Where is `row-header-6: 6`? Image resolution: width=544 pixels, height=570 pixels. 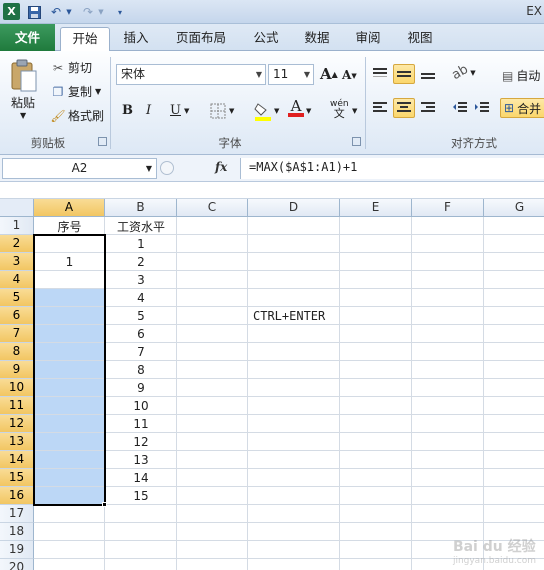 row-header-6: 6 is located at coordinates (17, 316).